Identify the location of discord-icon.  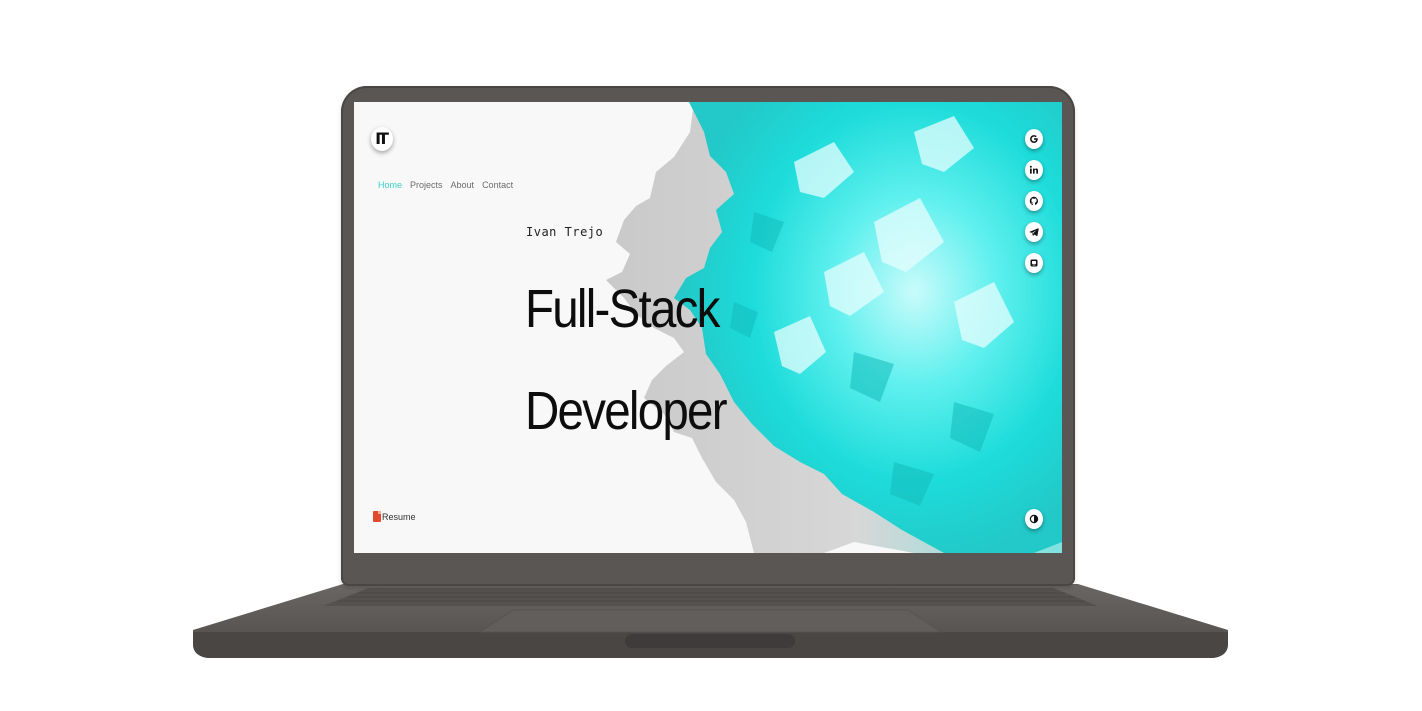
(1034, 263).